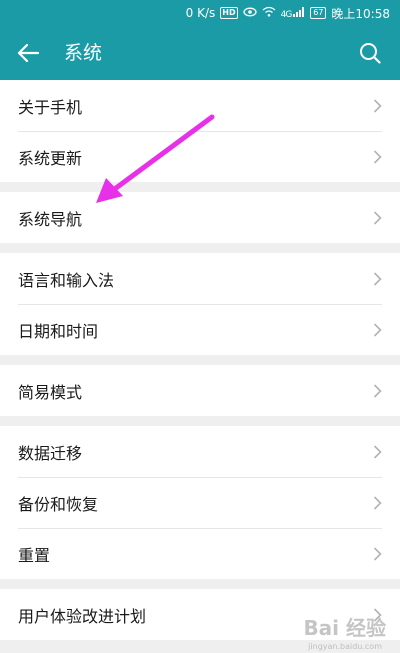 Image resolution: width=400 pixels, height=653 pixels. I want to click on hd-badge: HD, so click(229, 13).